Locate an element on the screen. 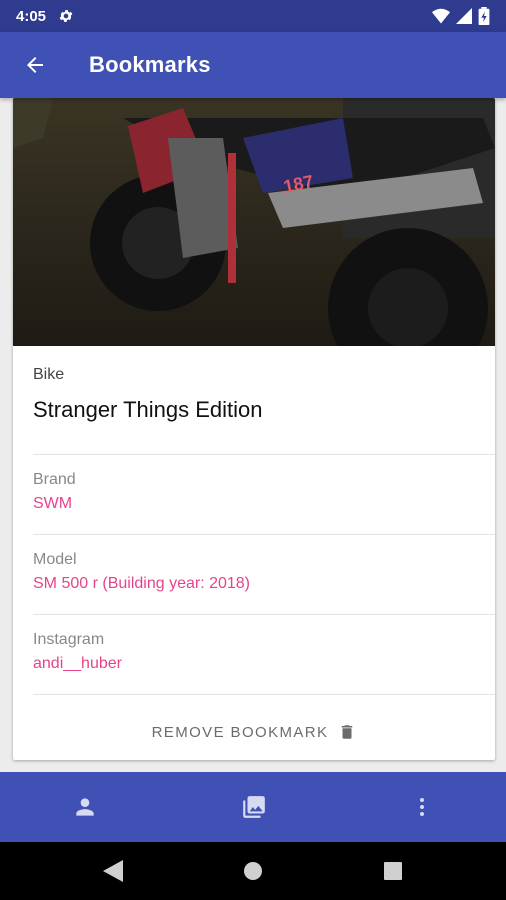  brand-value: SWM is located at coordinates (264, 504).